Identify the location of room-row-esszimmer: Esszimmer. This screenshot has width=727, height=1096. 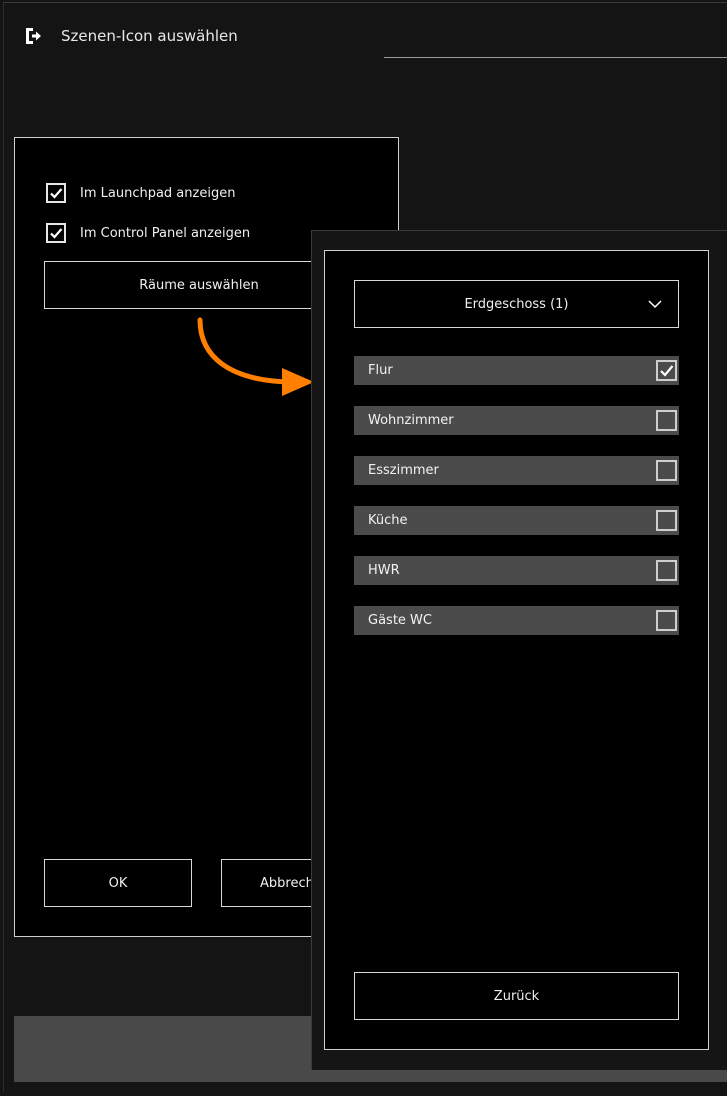
(516, 470).